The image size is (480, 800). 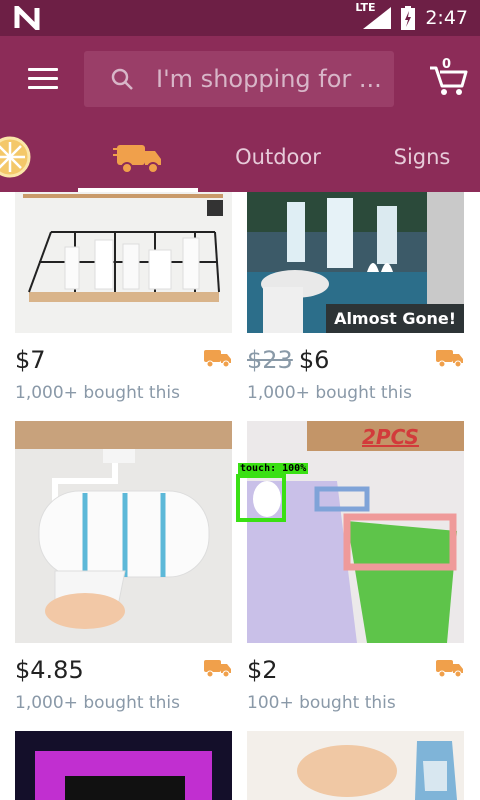 I want to click on price-row: $4.85, so click(x=123, y=676).